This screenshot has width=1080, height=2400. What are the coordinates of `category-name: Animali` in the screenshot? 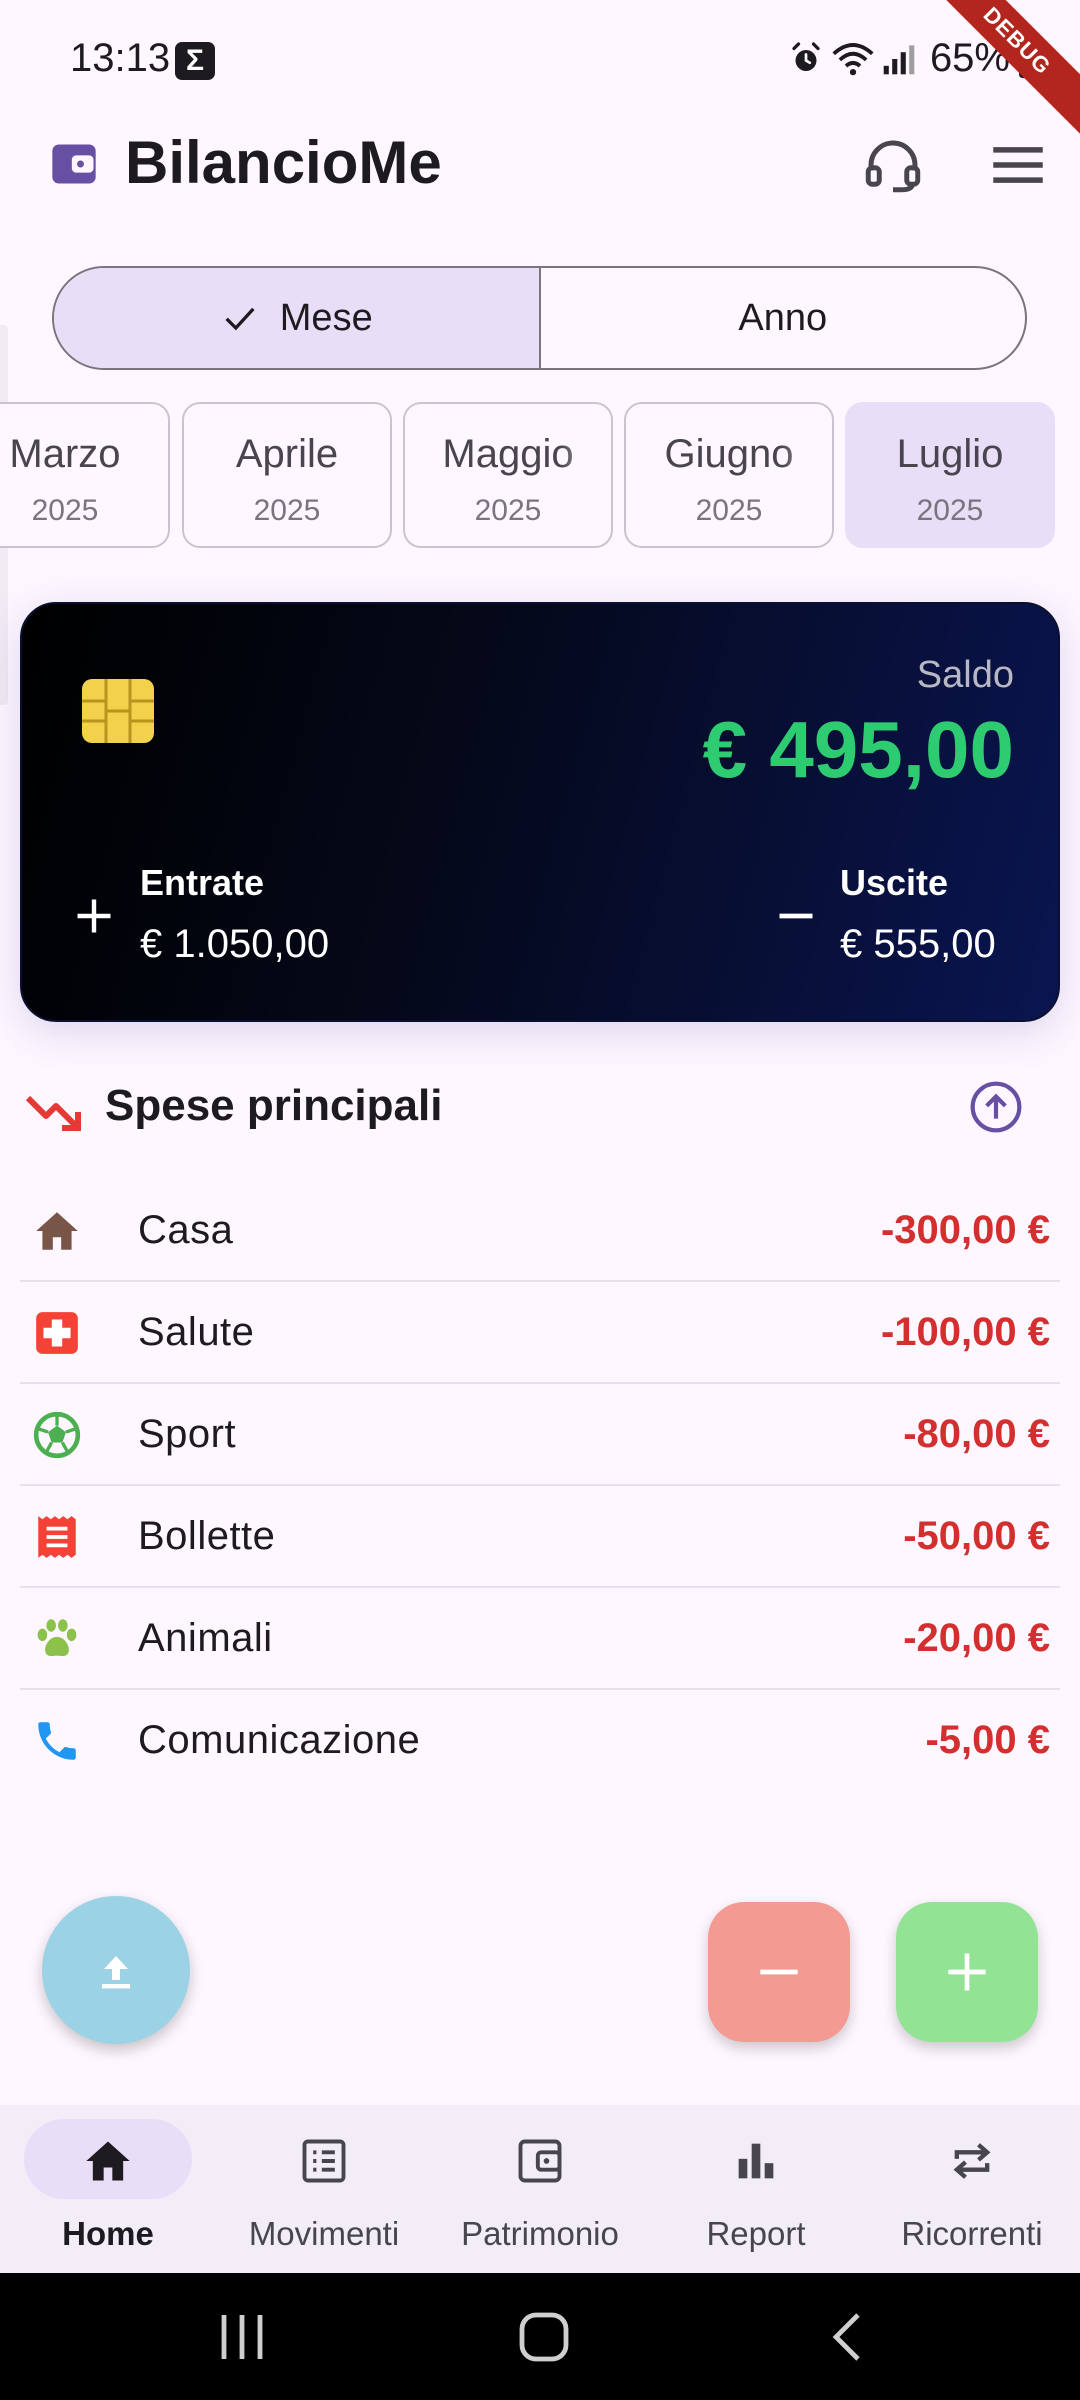 It's located at (205, 1638).